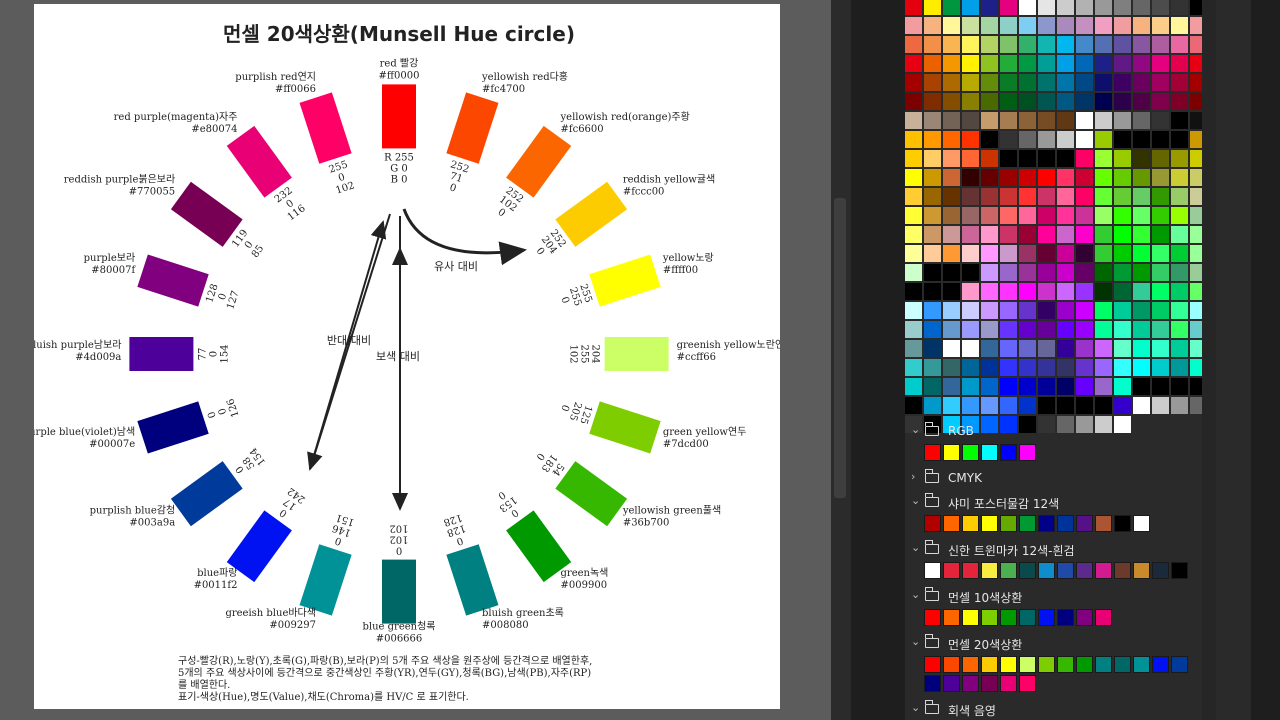 The height and width of the screenshot is (720, 1280). I want to click on chevron-down-icon: ⌄, so click(915, 641).